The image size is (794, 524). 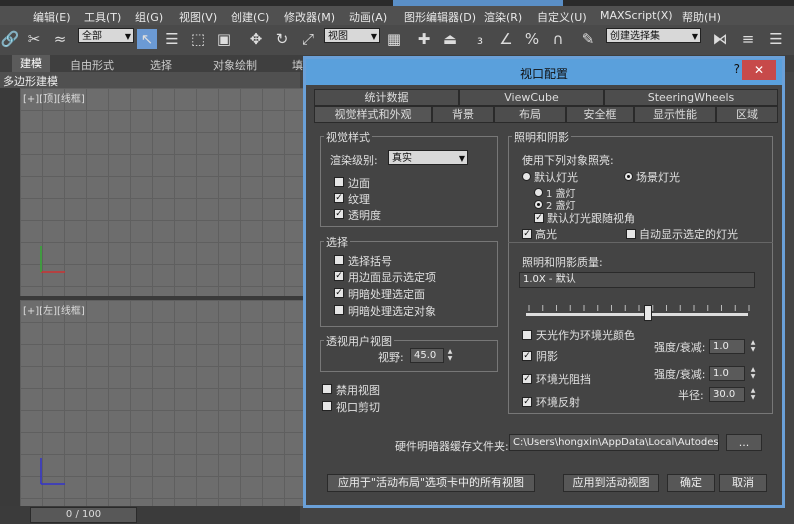 What do you see at coordinates (368, 17) in the screenshot?
I see `menu-animation: 动画(A)` at bounding box center [368, 17].